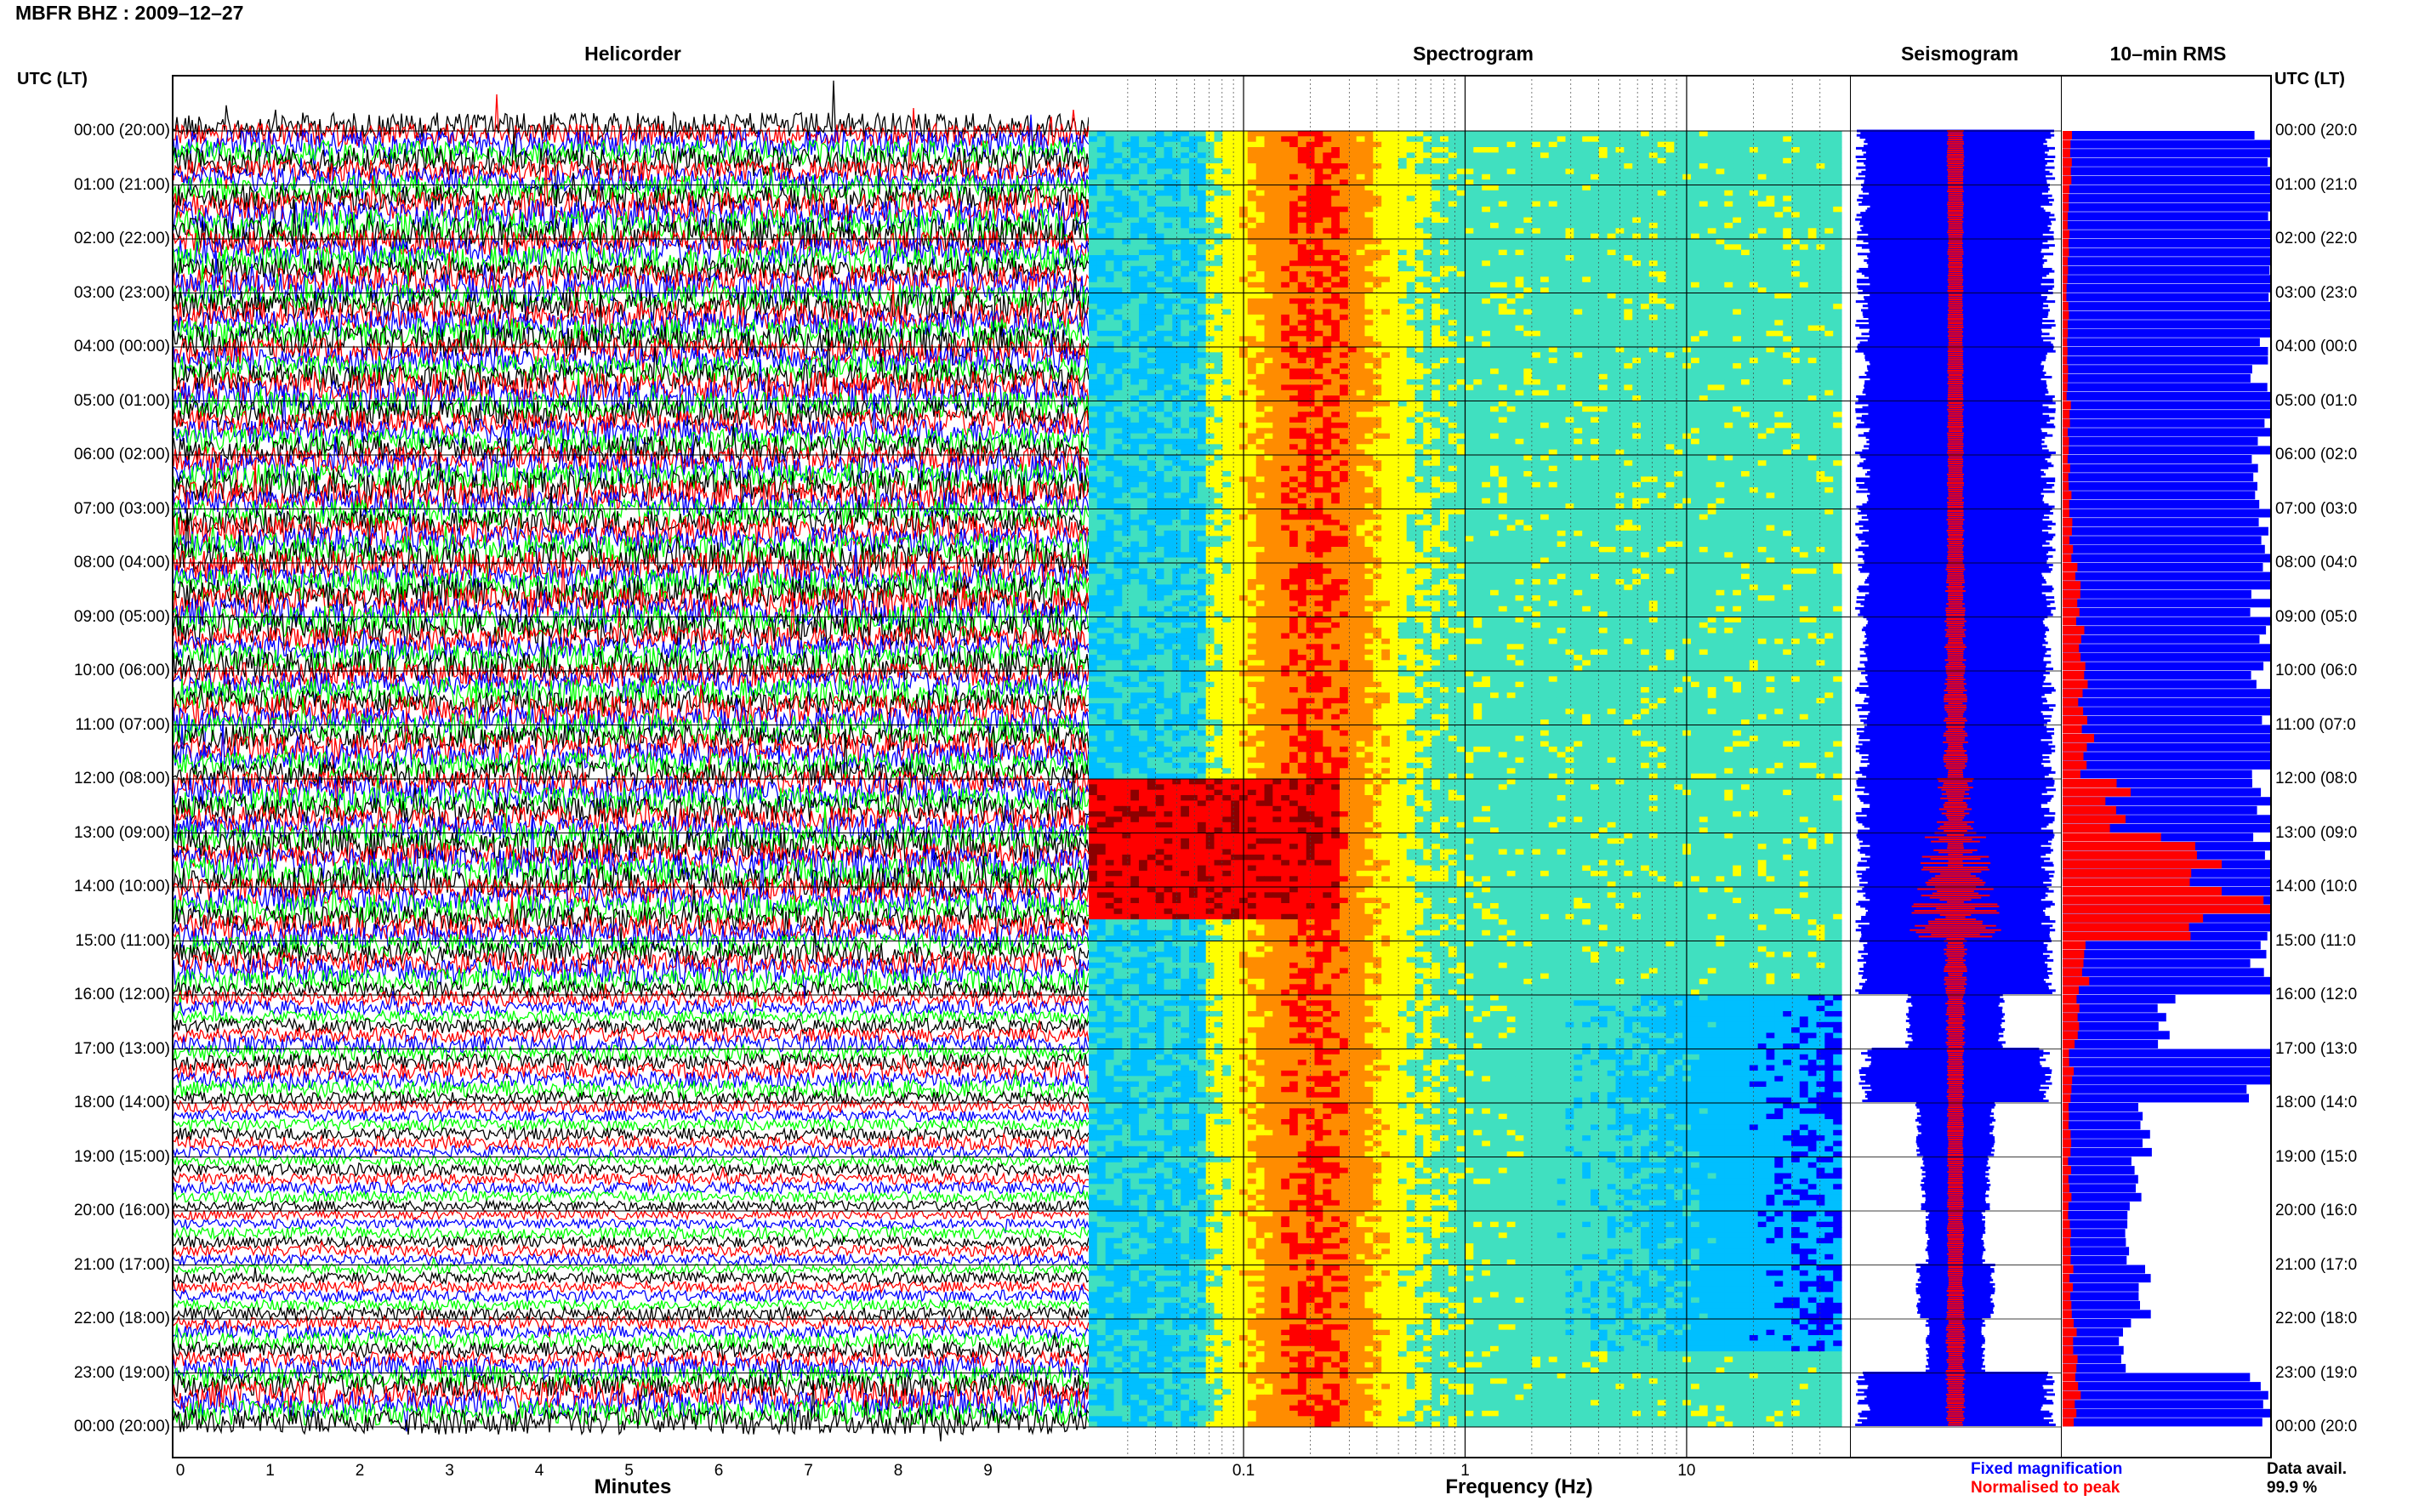 The height and width of the screenshot is (1512, 2419). What do you see at coordinates (122, 185) in the screenshot?
I see `hour-label-left: 01:00 (21:00)` at bounding box center [122, 185].